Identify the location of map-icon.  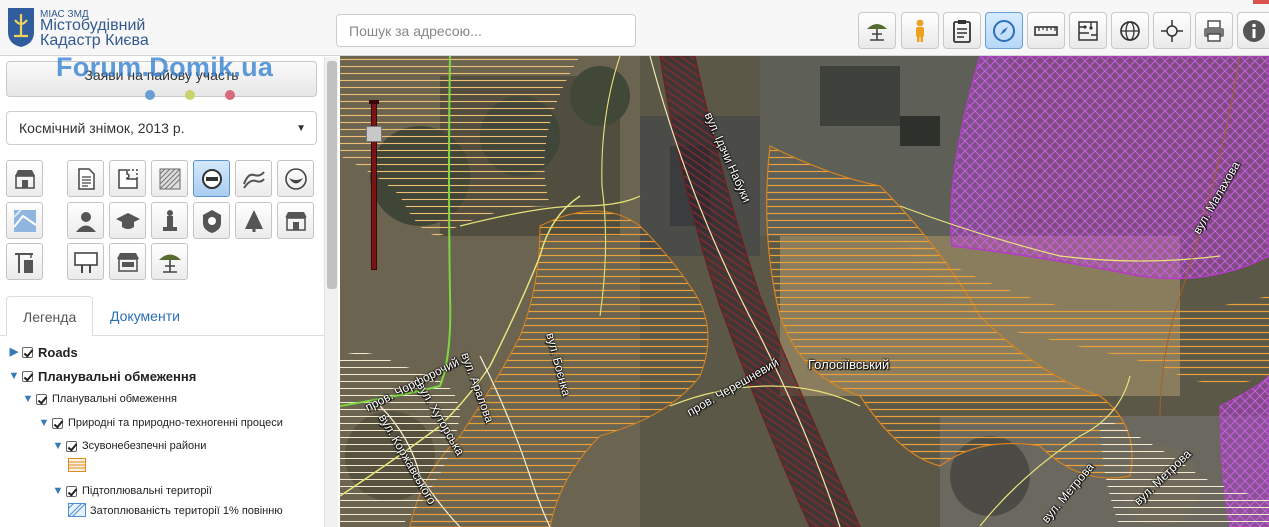
(24, 220).